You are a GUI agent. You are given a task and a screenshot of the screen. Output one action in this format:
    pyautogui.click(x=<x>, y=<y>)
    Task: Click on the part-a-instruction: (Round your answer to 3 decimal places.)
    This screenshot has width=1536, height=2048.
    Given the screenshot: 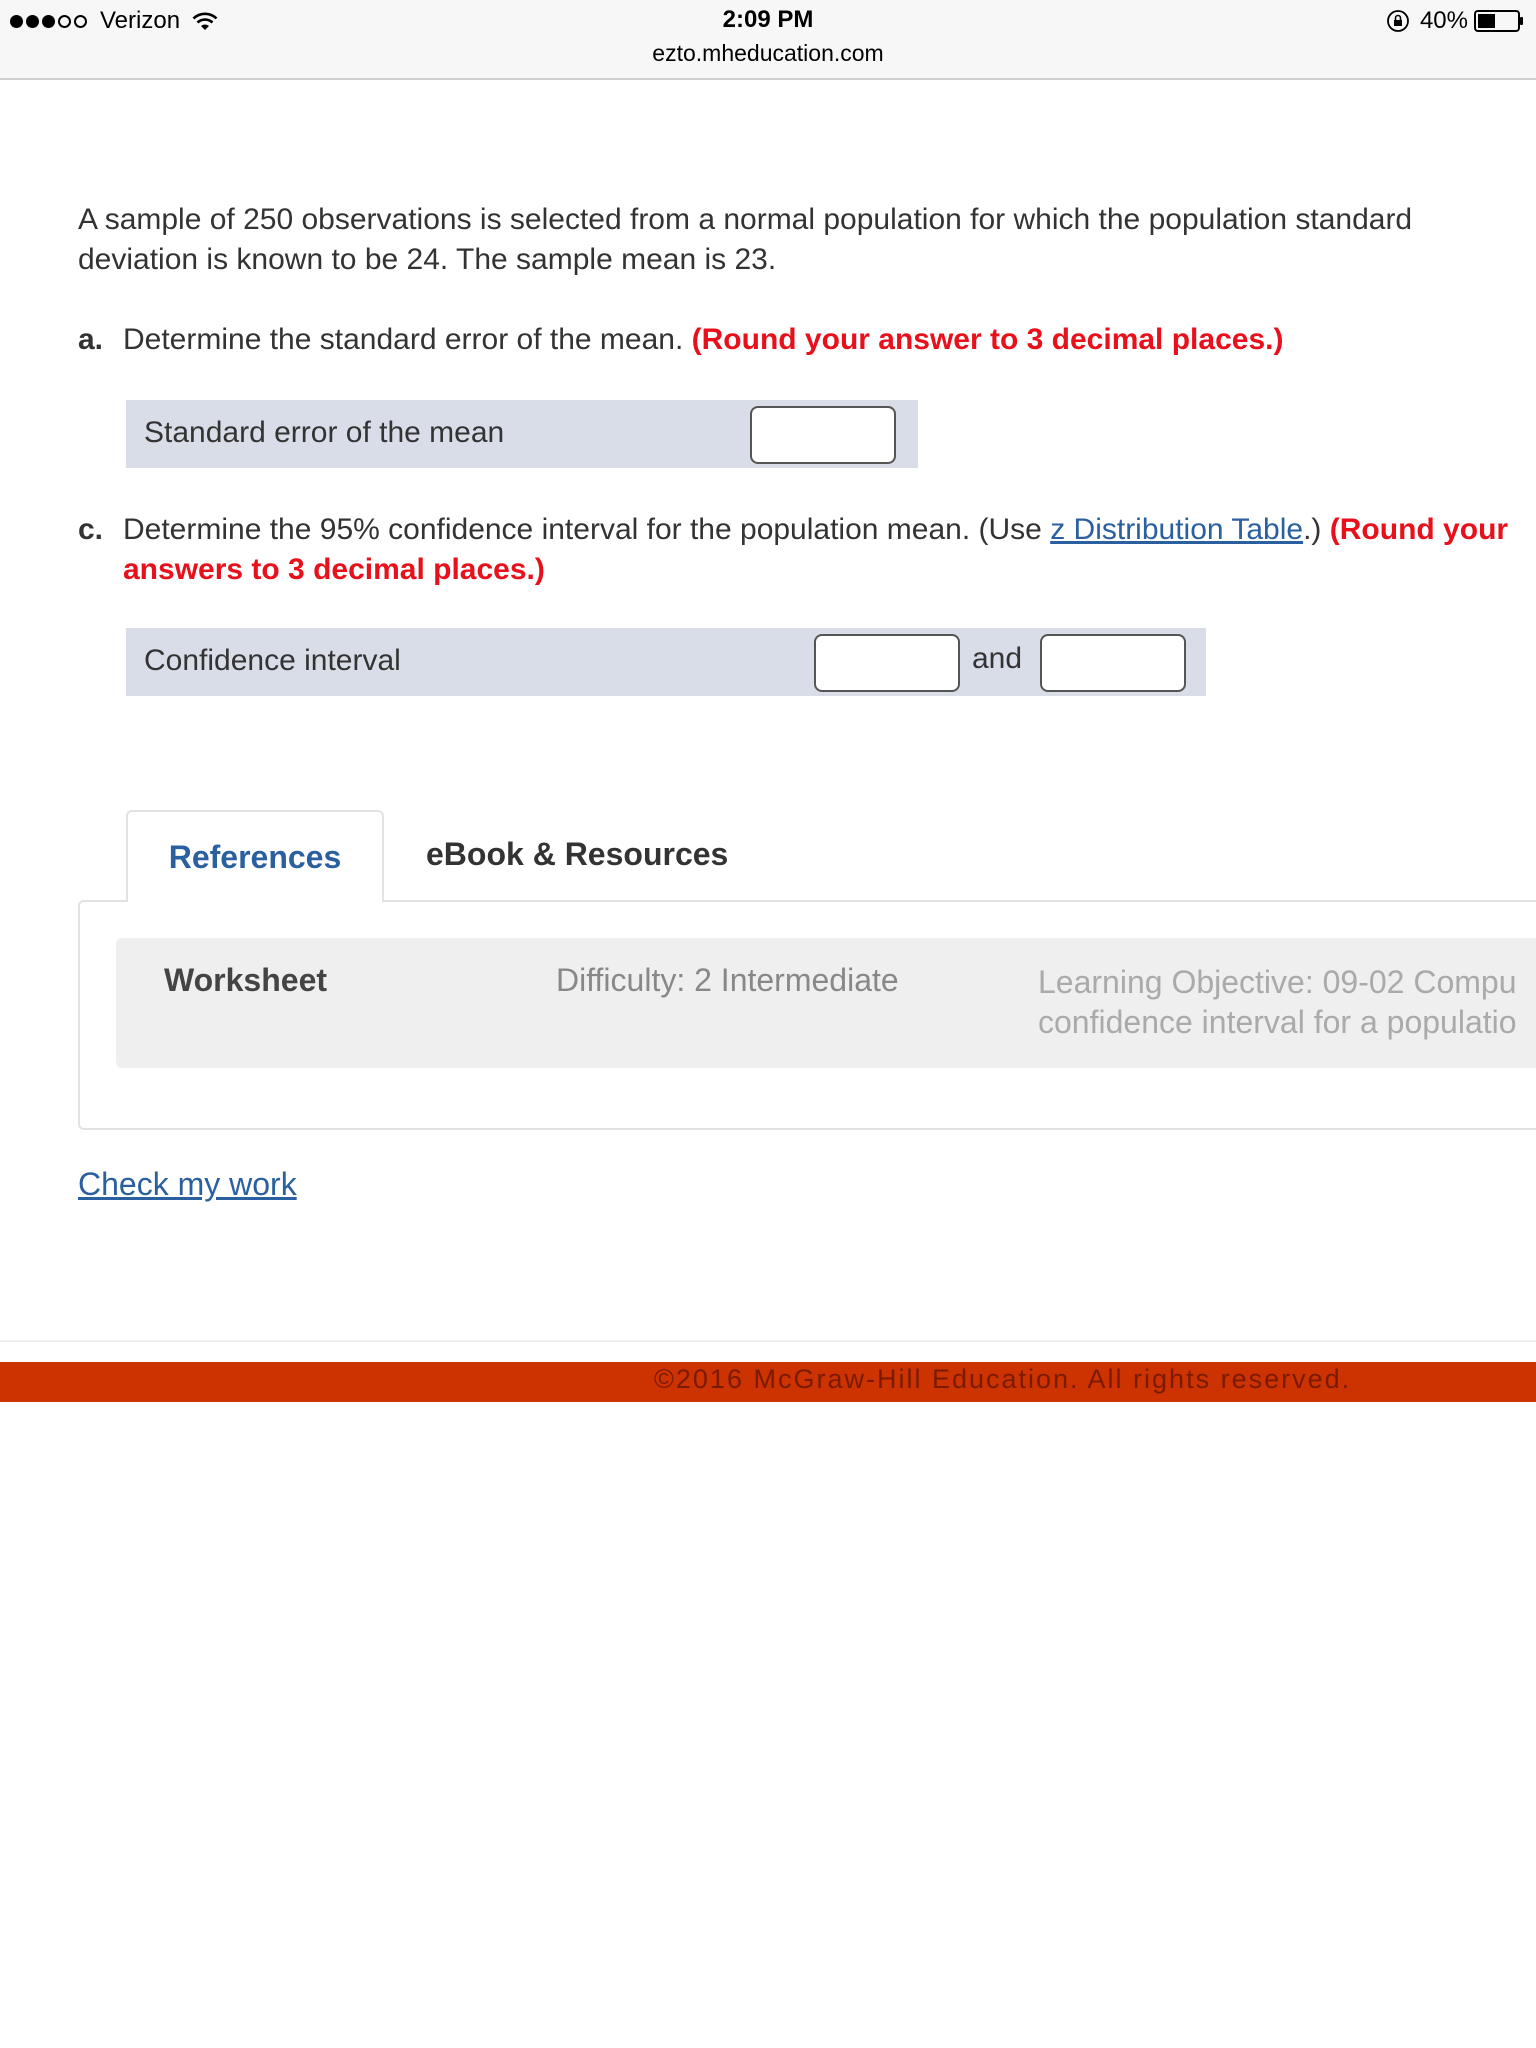 What is the action you would take?
    pyautogui.click(x=987, y=339)
    